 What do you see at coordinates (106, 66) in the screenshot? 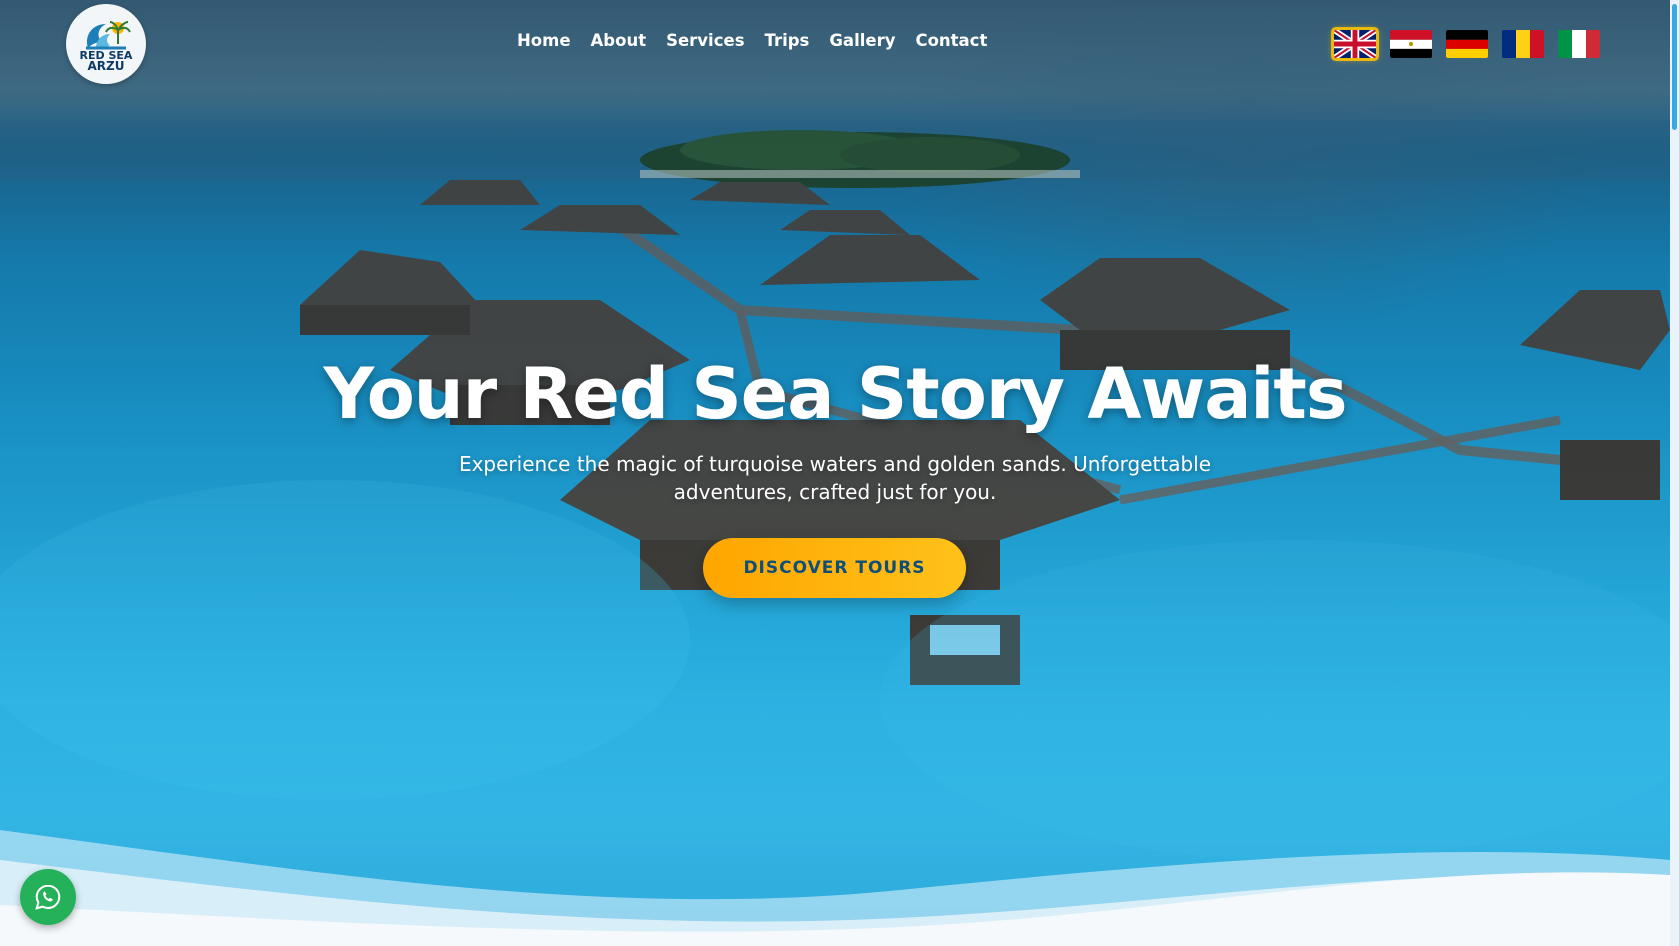
I see `logo-text-line2: ARZU` at bounding box center [106, 66].